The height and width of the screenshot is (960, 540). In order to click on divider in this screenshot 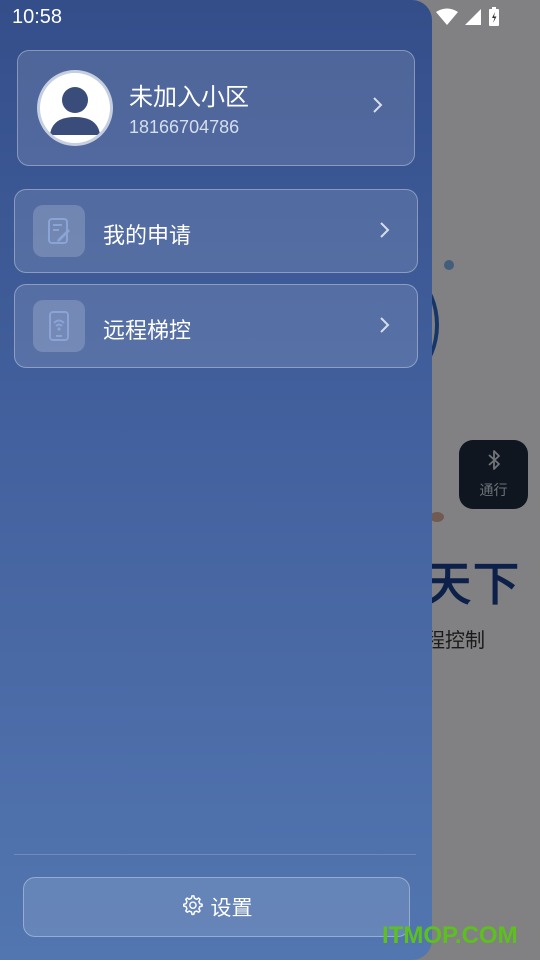, I will do `click(215, 854)`.